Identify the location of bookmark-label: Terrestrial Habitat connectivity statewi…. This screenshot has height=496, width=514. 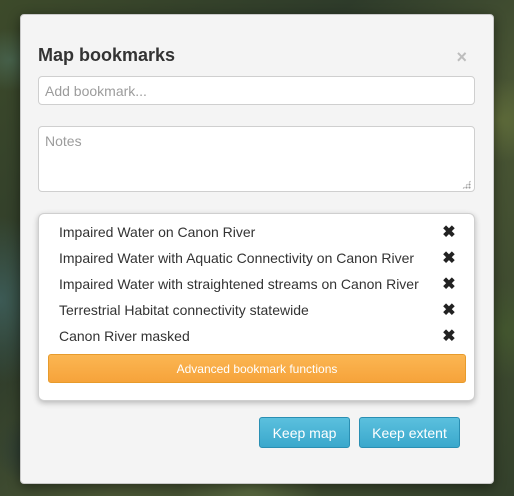
(184, 310).